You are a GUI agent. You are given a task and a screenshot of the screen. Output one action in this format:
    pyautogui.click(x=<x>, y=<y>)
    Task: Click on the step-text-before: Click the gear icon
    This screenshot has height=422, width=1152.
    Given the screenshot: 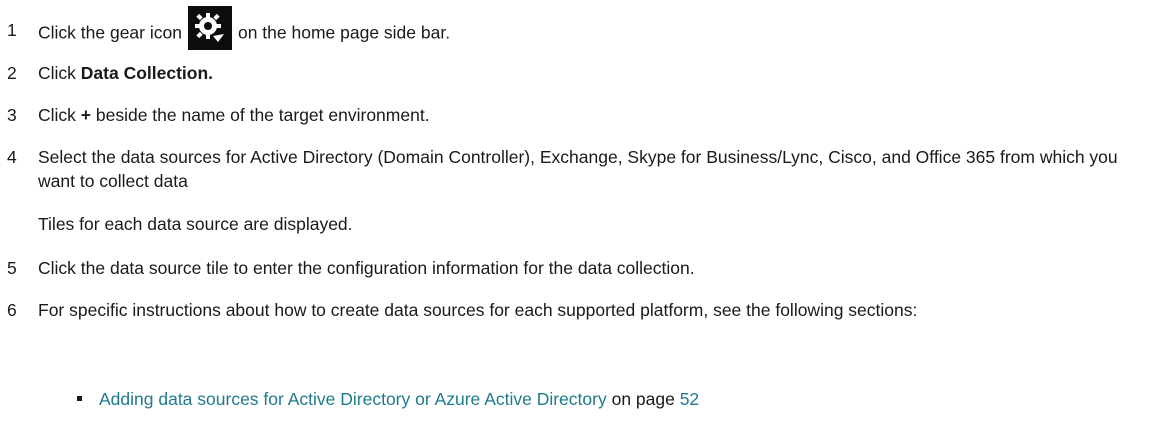 What is the action you would take?
    pyautogui.click(x=110, y=32)
    